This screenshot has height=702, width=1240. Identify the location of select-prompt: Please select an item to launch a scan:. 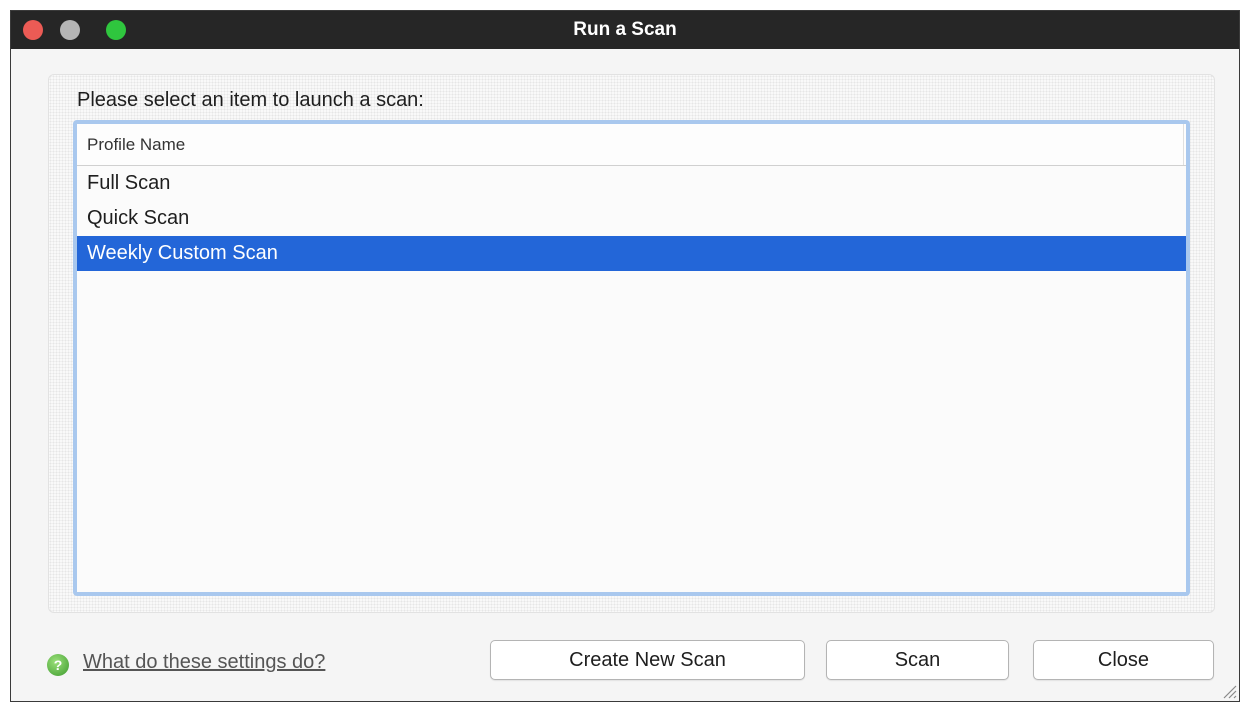
(250, 100).